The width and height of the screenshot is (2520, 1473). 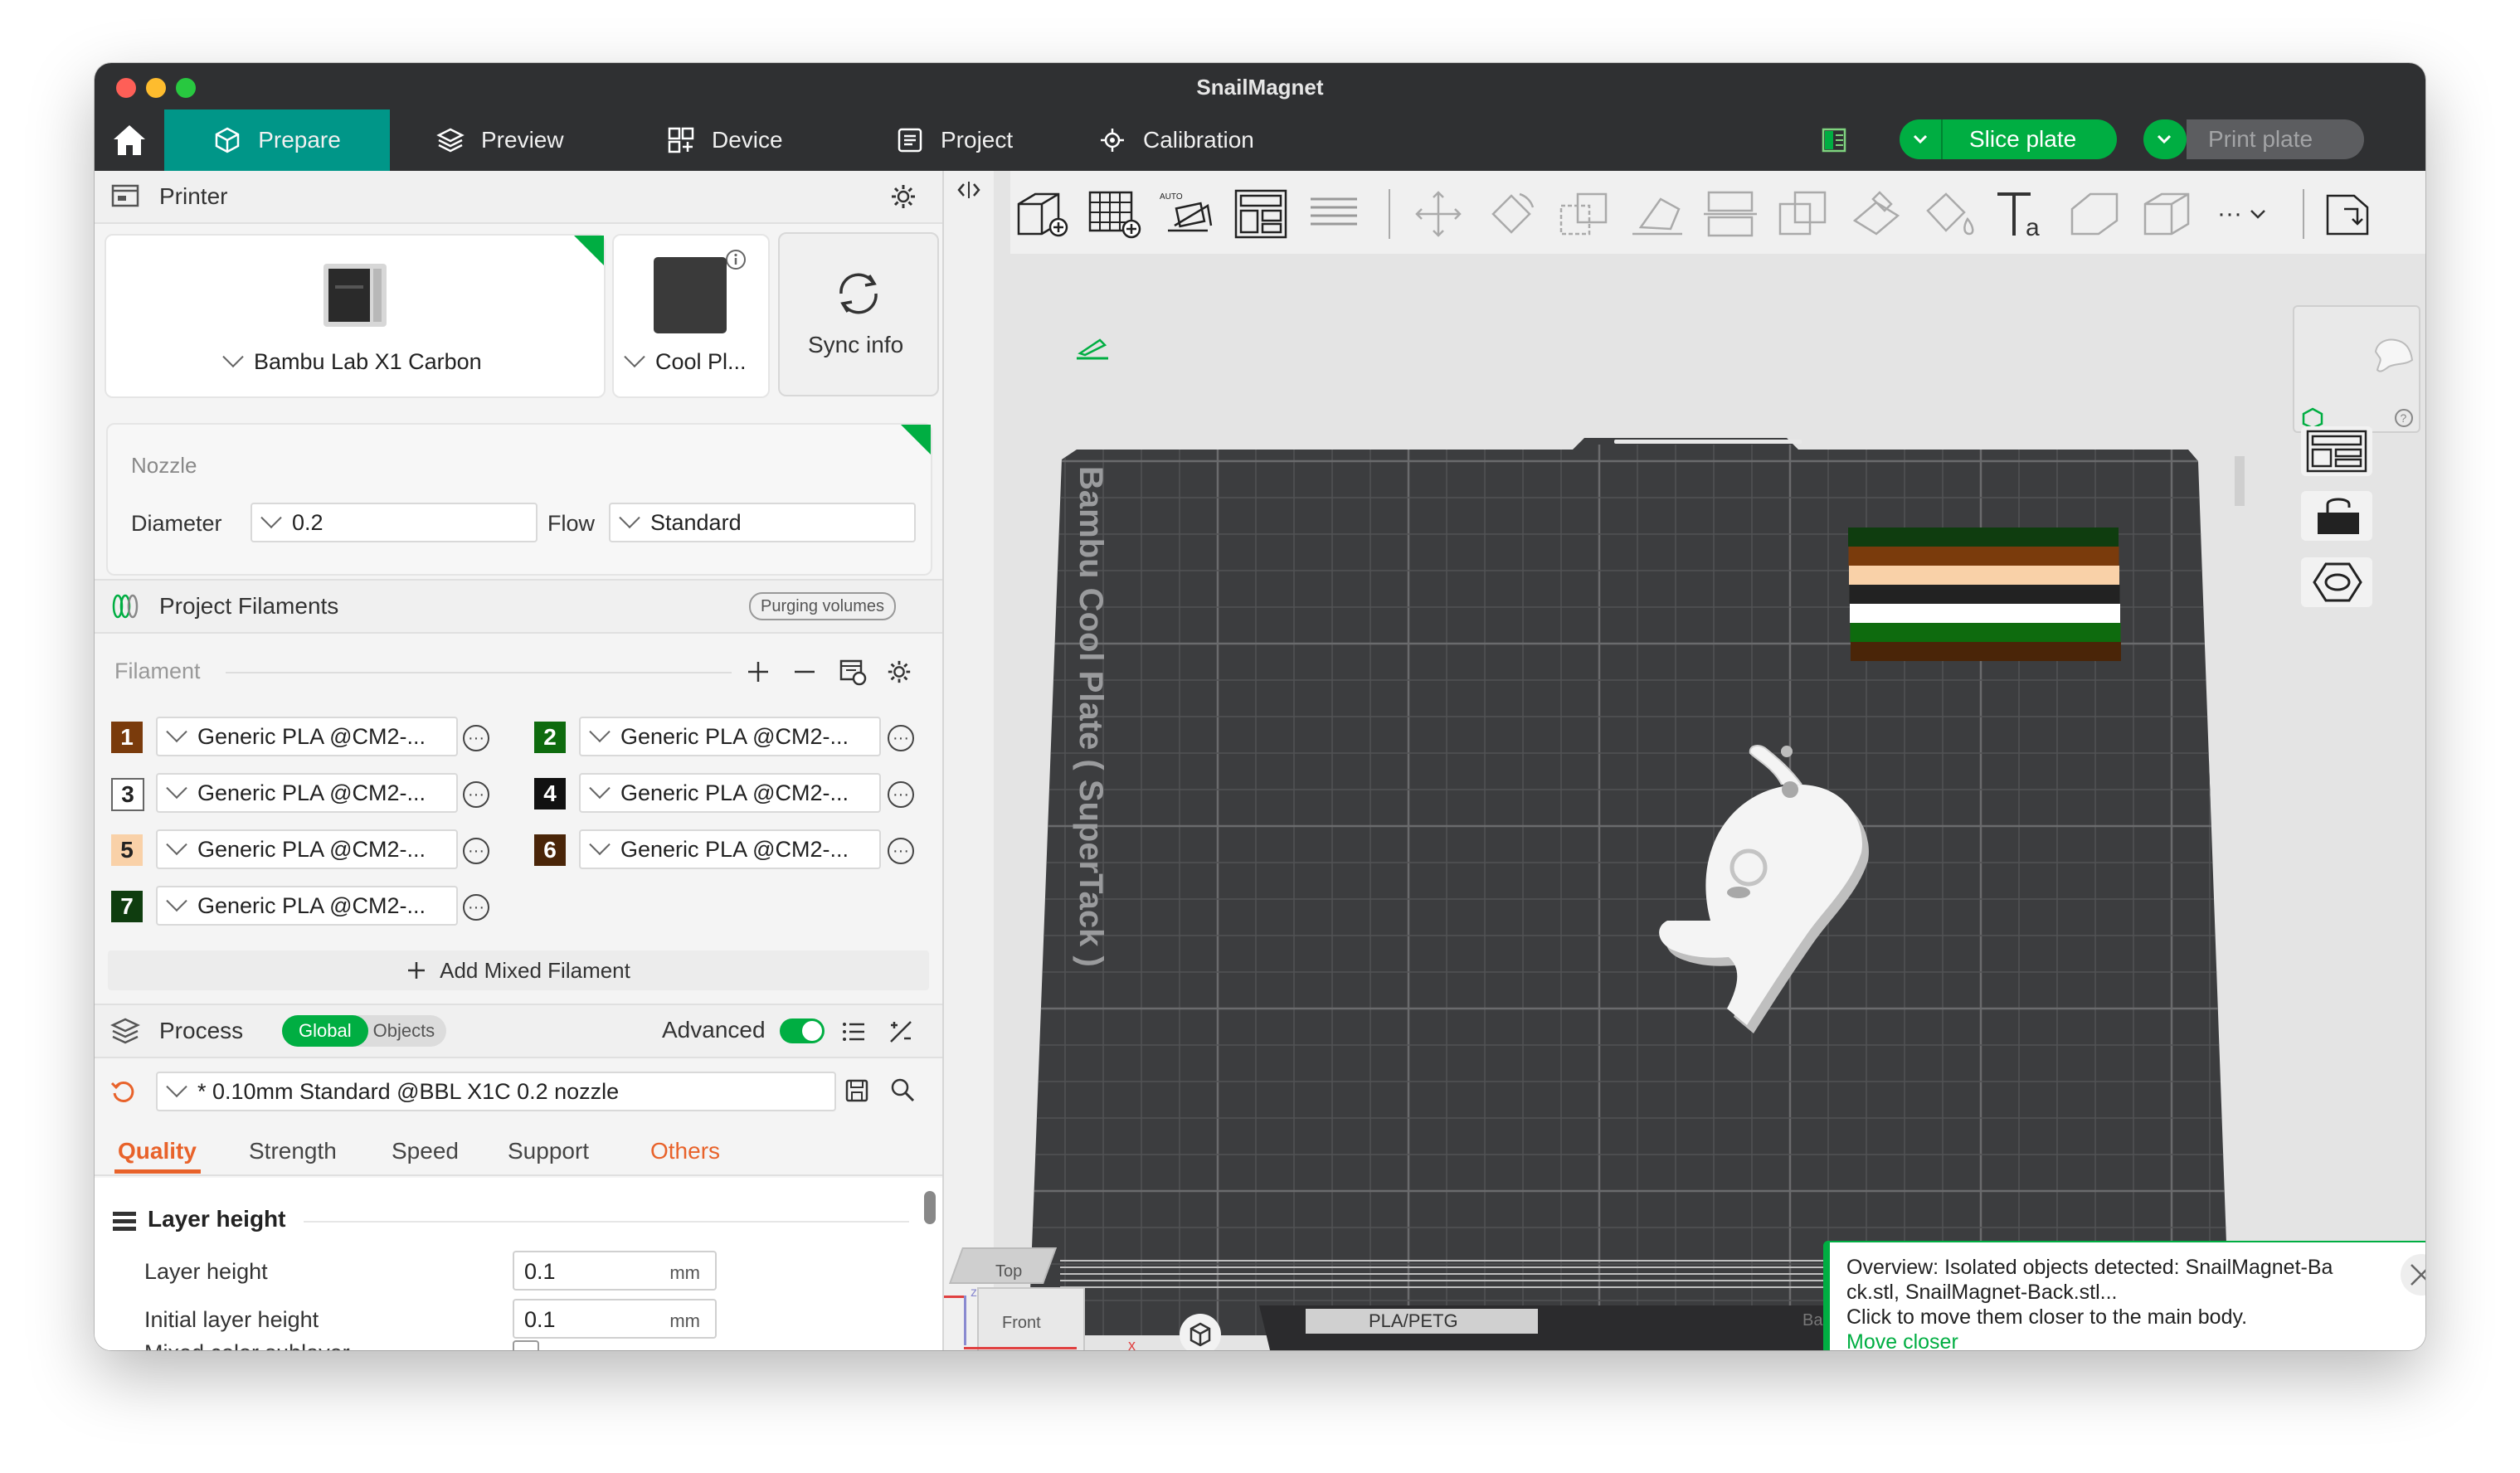 What do you see at coordinates (615, 1319) in the screenshot?
I see `initial-layer-height-input: 0.1 mm` at bounding box center [615, 1319].